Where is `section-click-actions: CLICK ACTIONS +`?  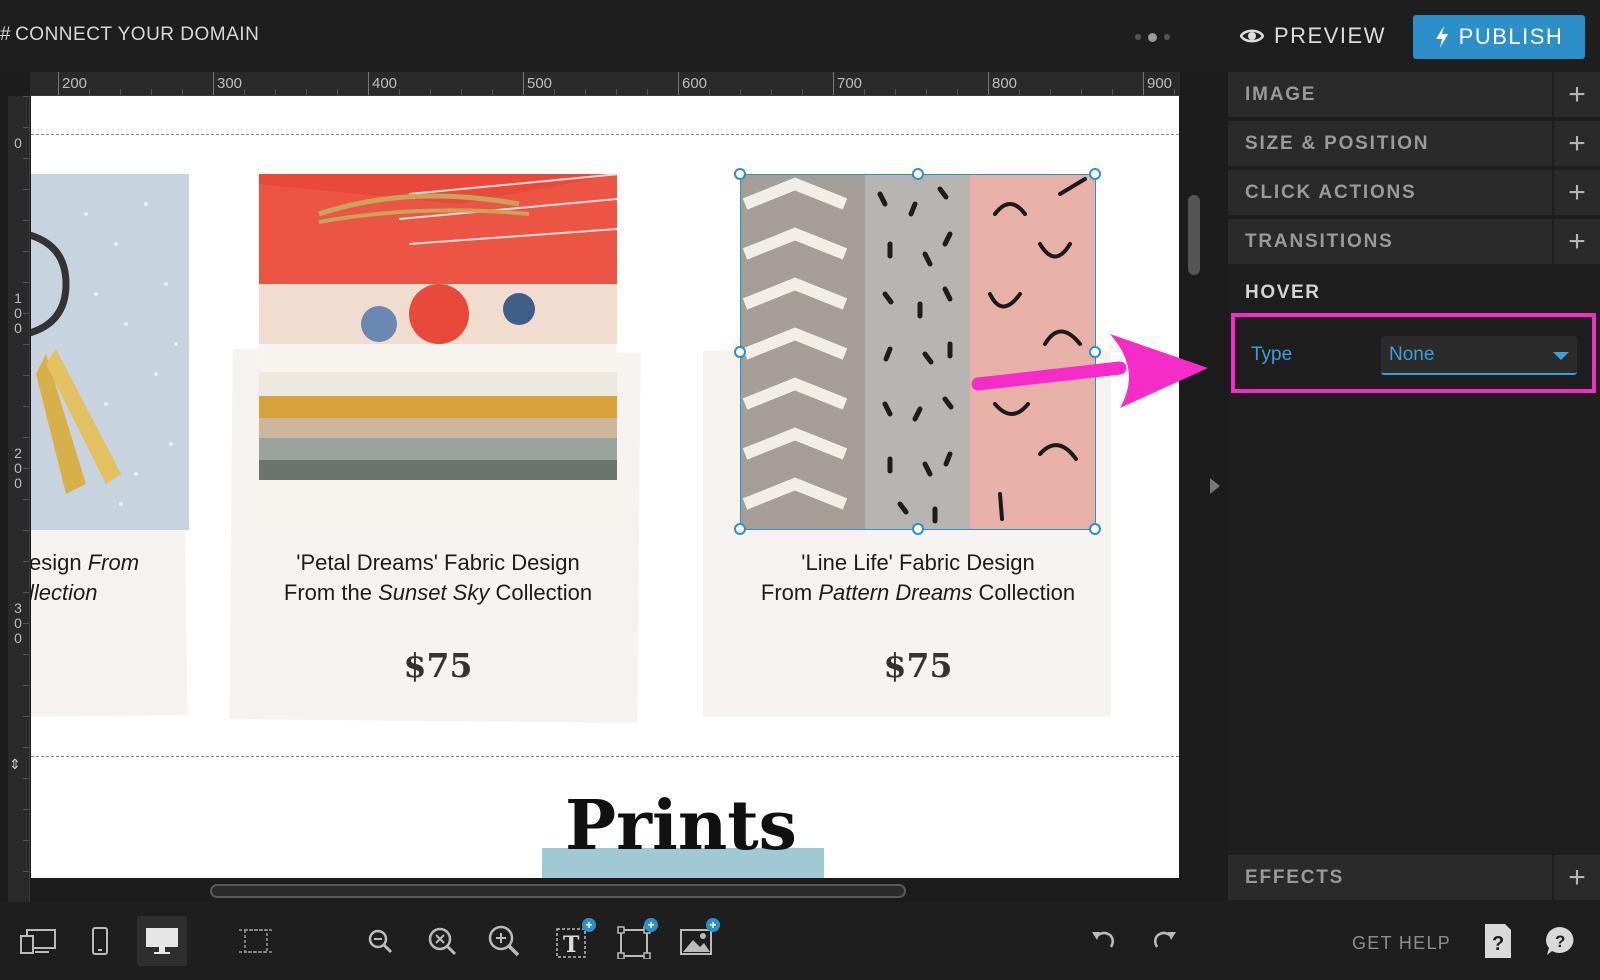
section-click-actions: CLICK ACTIONS + is located at coordinates (1414, 193).